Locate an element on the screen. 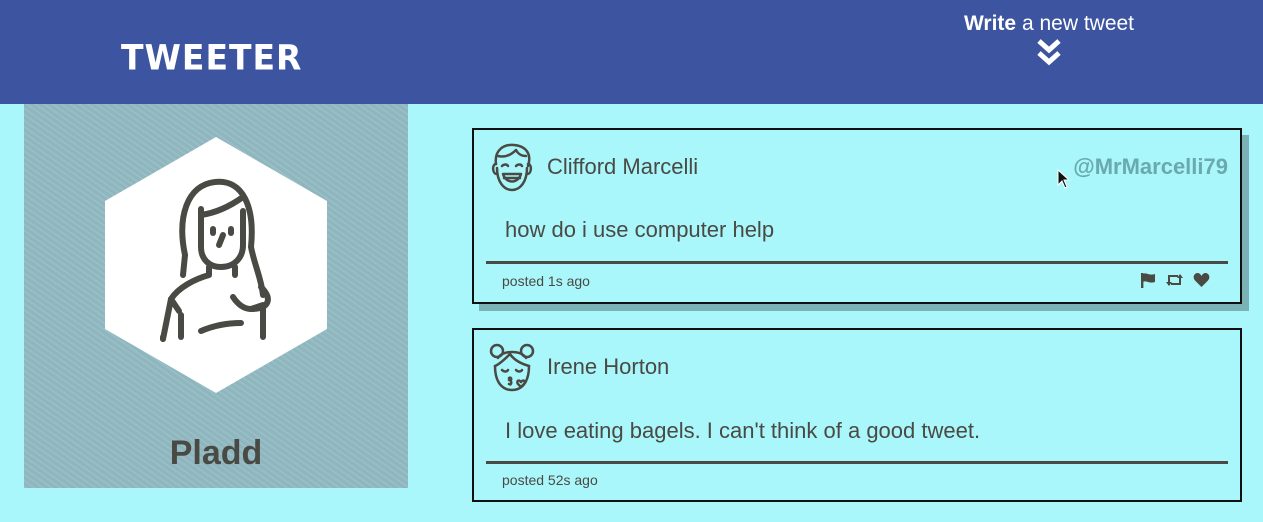 This screenshot has width=1263, height=522. flag-icon is located at coordinates (1148, 280).